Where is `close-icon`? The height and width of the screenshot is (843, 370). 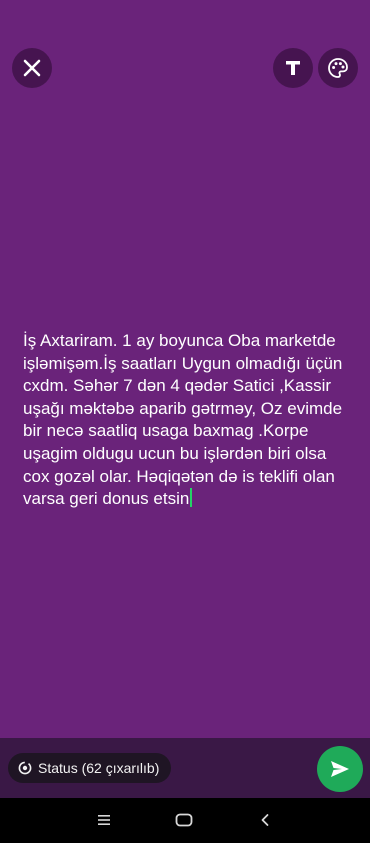 close-icon is located at coordinates (32, 68).